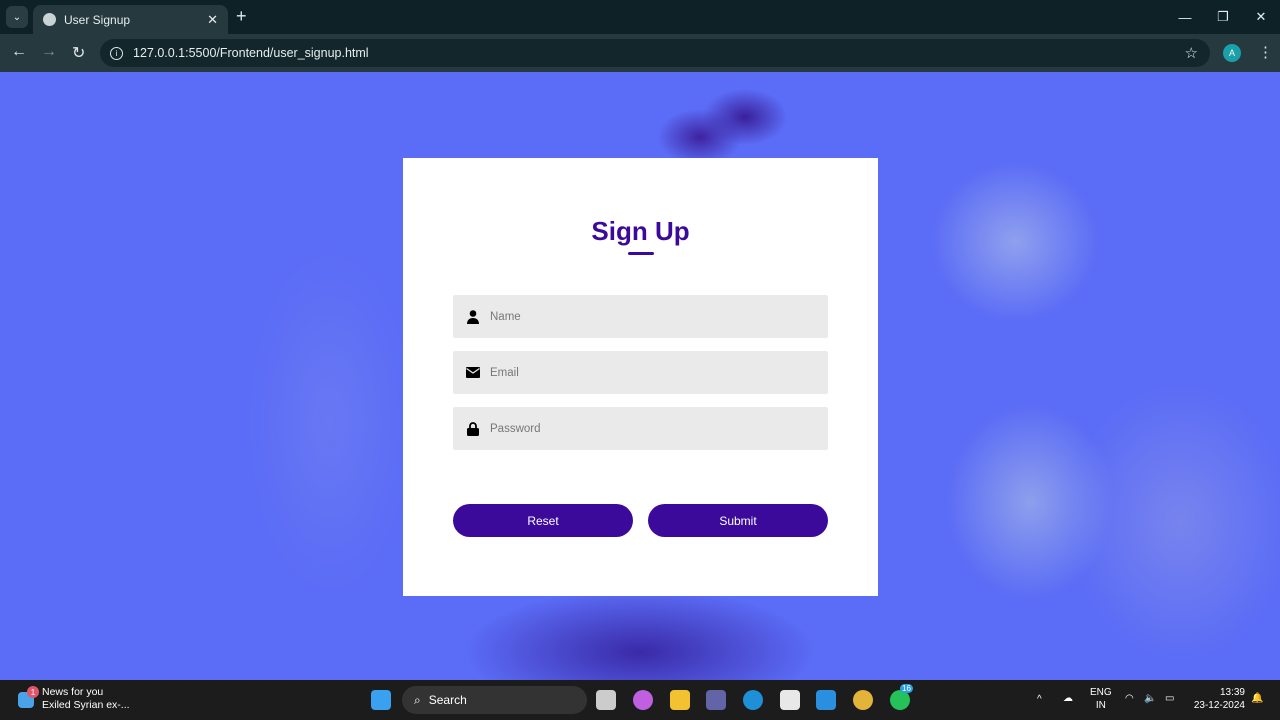 This screenshot has width=1280, height=720. Describe the element at coordinates (1265, 52) in the screenshot. I see `more-menu-icon: ⋮` at that location.